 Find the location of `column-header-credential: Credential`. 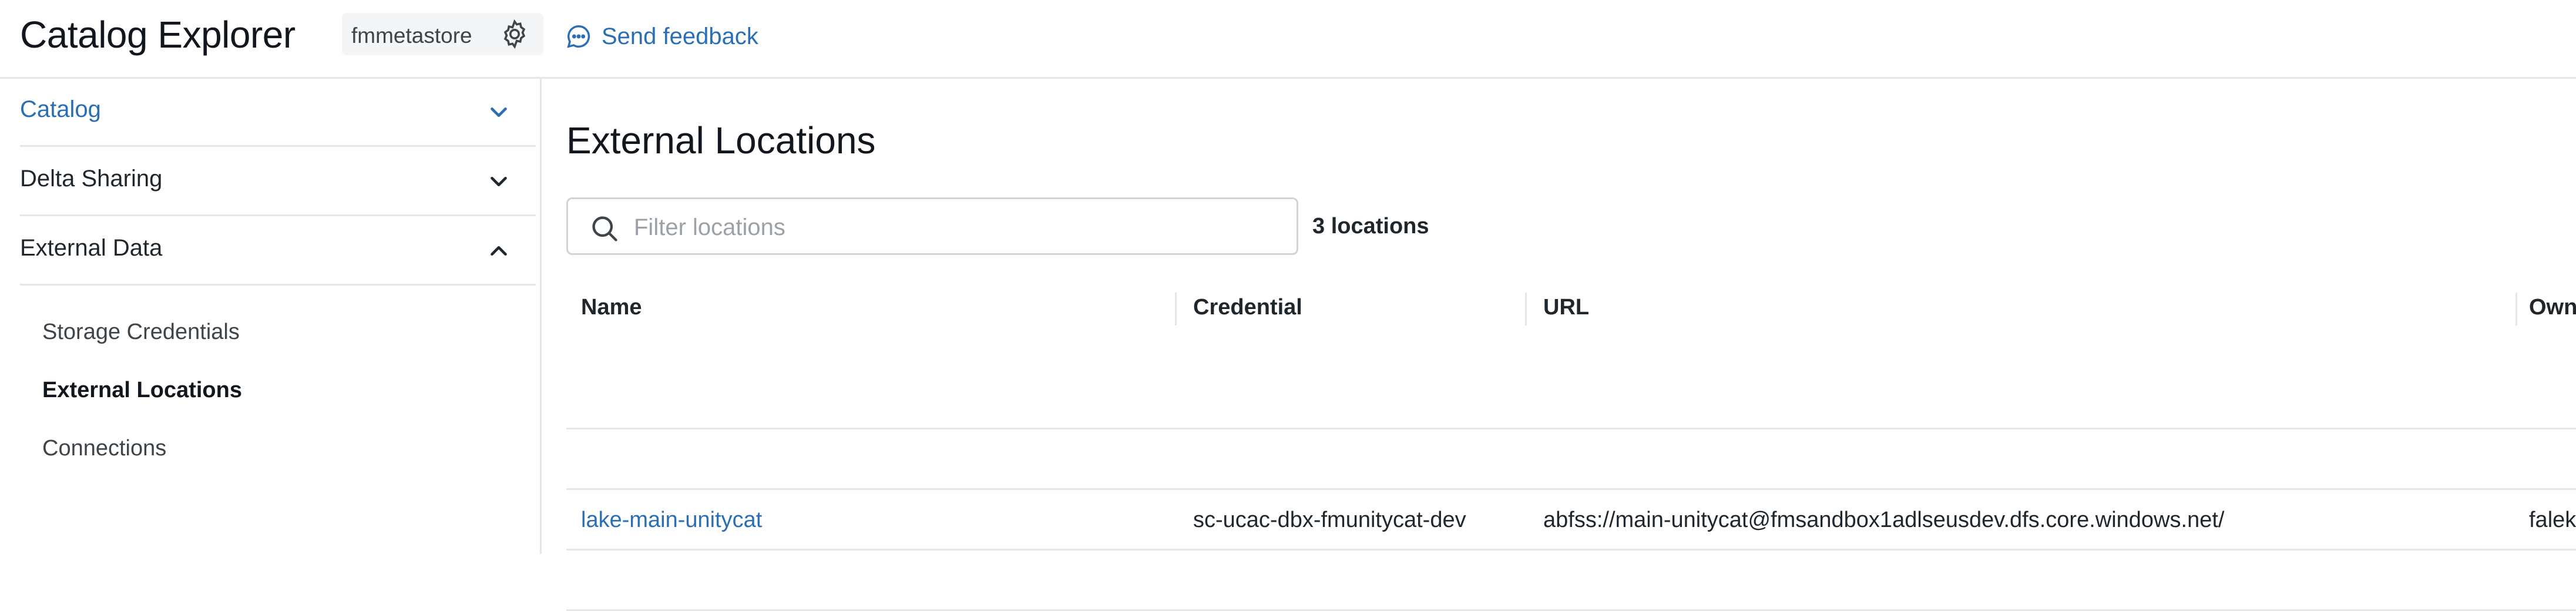

column-header-credential: Credential is located at coordinates (1247, 307).